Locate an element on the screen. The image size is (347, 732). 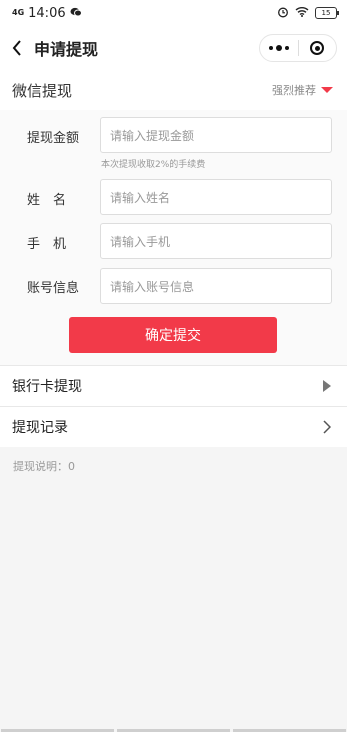
phone-label: 手 机 is located at coordinates (47, 244).